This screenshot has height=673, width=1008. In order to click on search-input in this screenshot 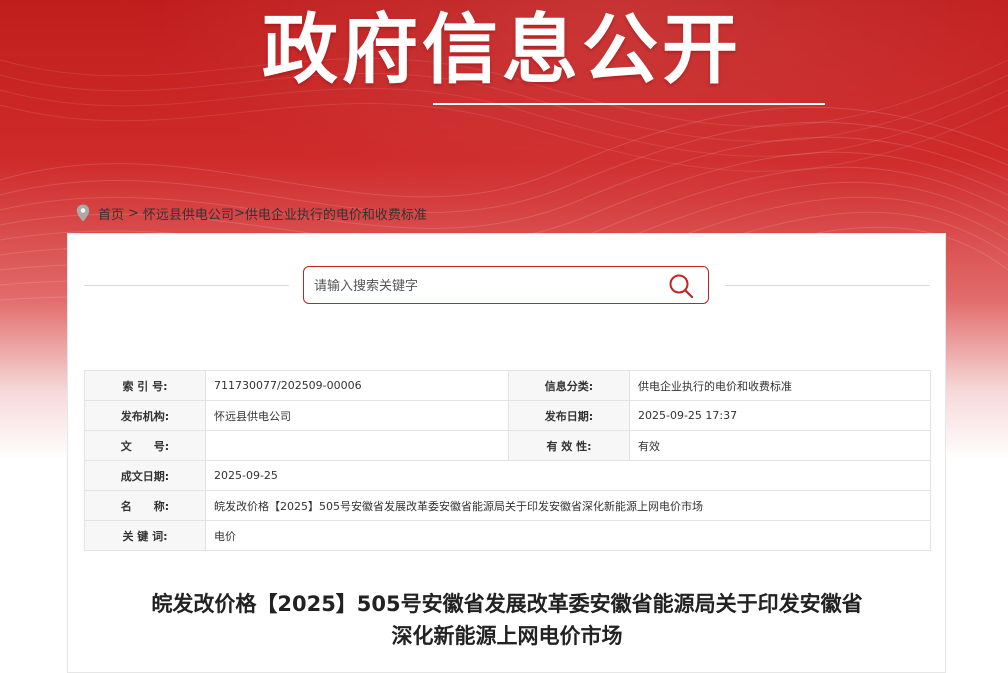, I will do `click(484, 286)`.